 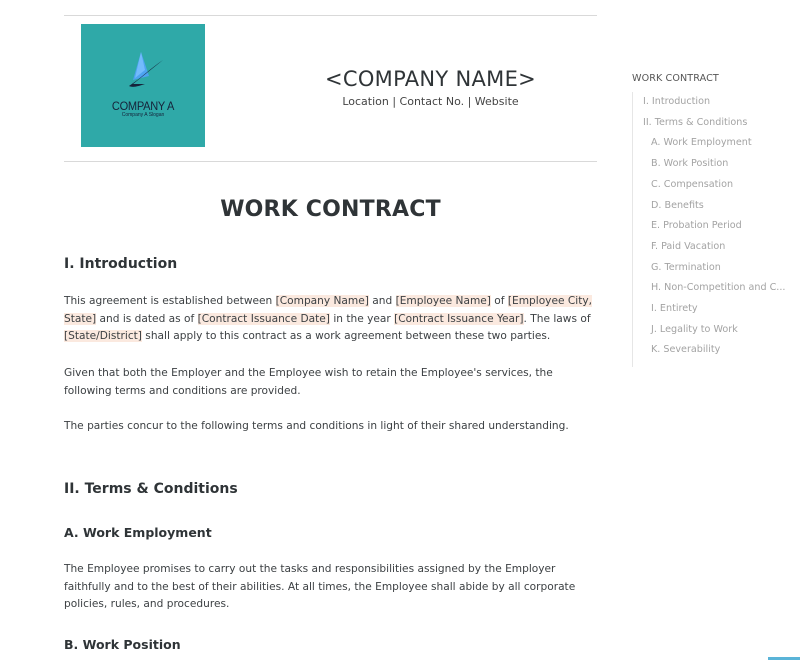 What do you see at coordinates (330, 15) in the screenshot?
I see `header-top-divider` at bounding box center [330, 15].